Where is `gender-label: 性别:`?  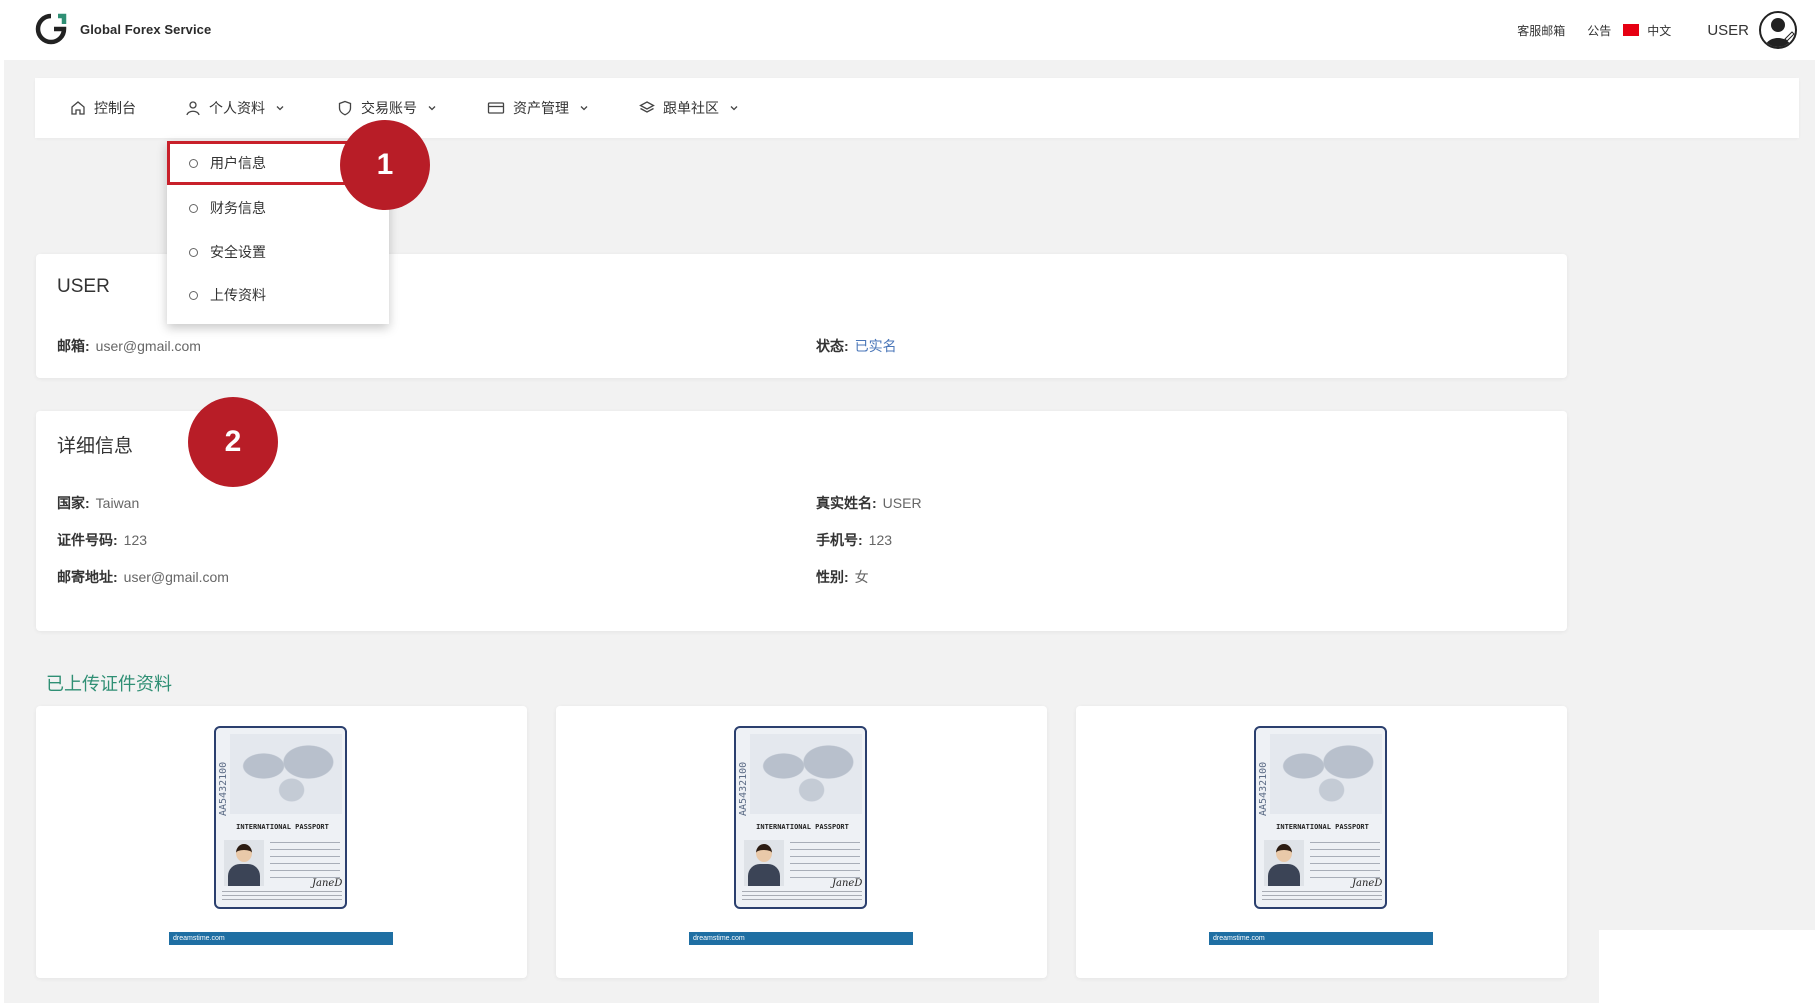
gender-label: 性别: is located at coordinates (832, 577).